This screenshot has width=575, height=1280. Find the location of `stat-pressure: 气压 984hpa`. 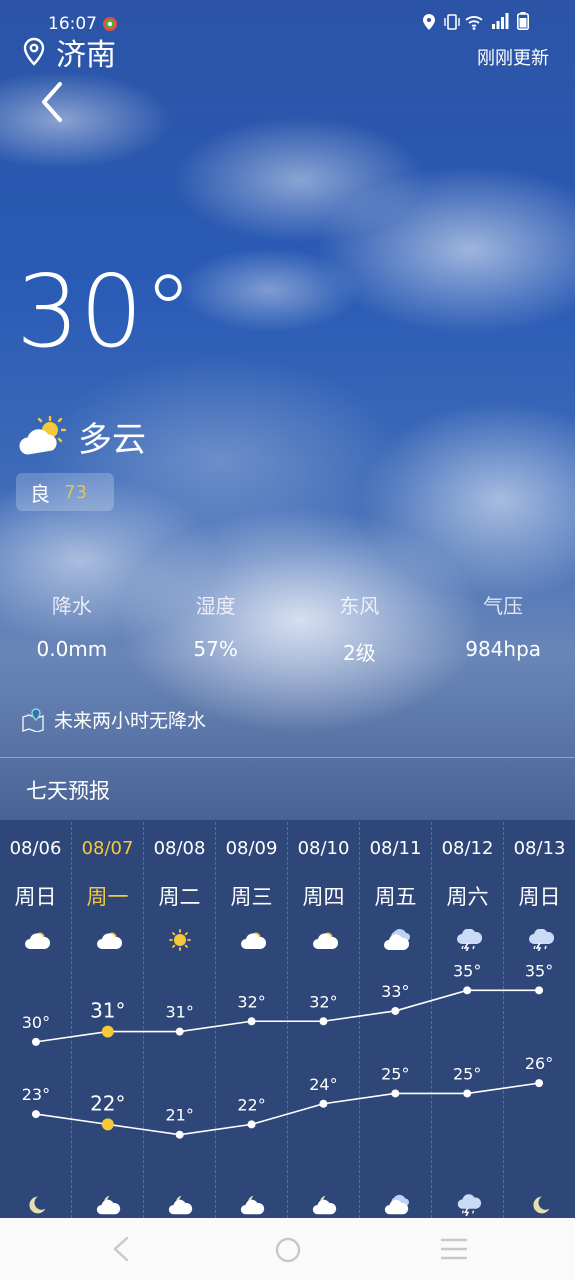

stat-pressure: 气压 984hpa is located at coordinates (503, 628).